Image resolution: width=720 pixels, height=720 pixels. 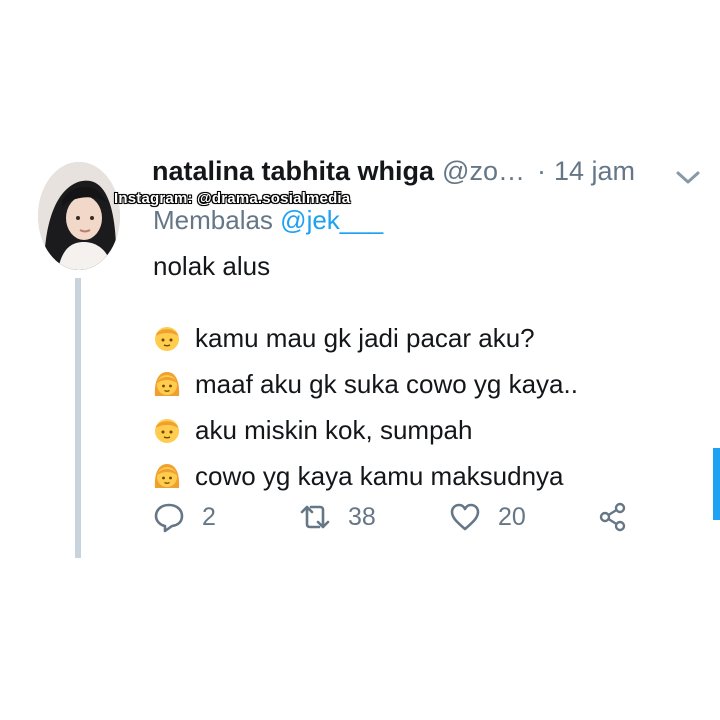 I want to click on dialog-line: cowo yg kaya kamu maksudnya, so click(x=423, y=476).